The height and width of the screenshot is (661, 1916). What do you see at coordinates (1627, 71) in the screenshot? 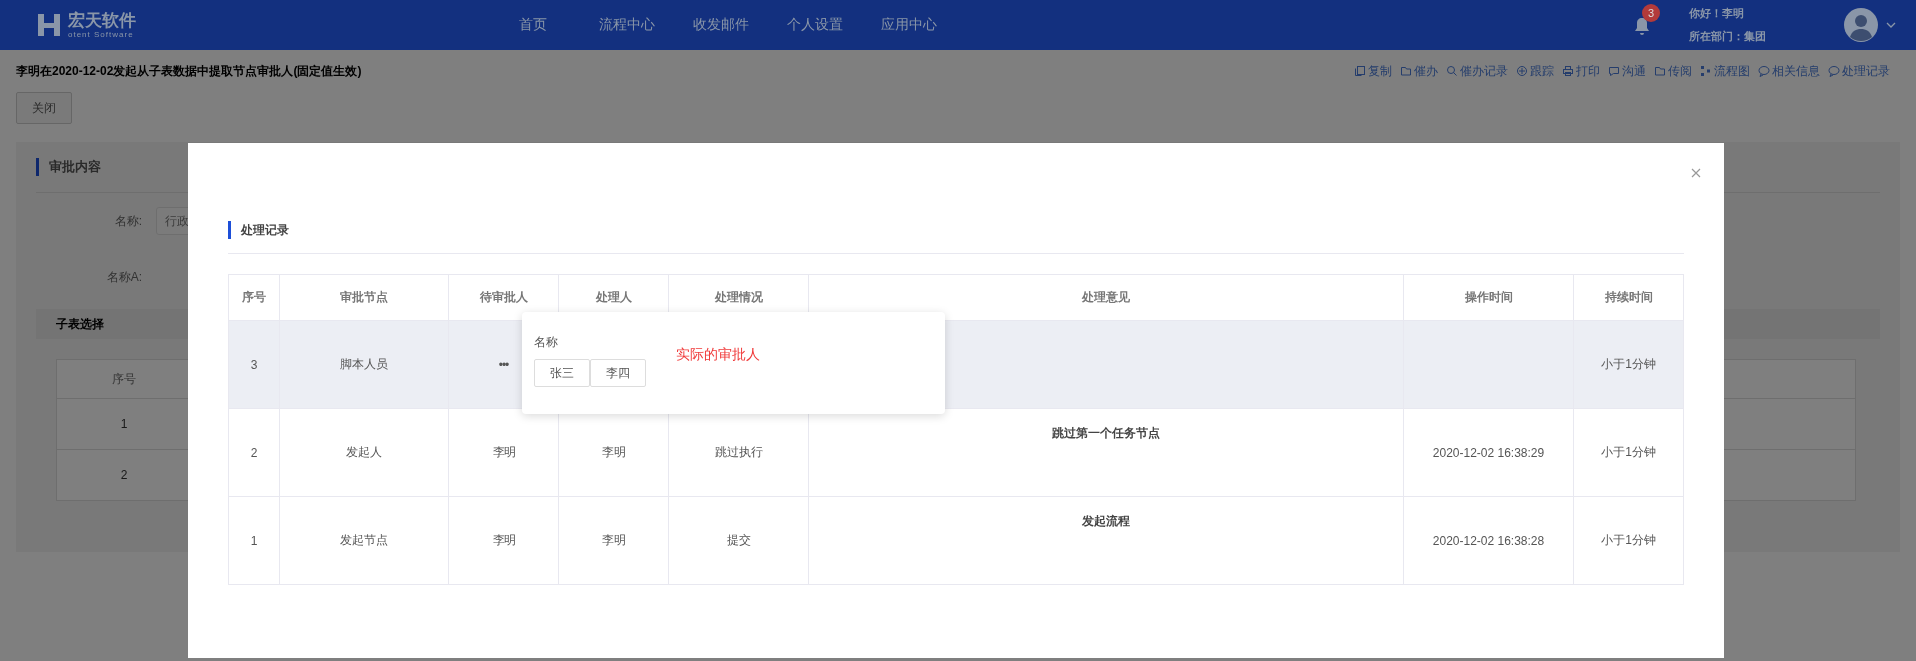
I see `toolbar-link: 沟通` at bounding box center [1627, 71].